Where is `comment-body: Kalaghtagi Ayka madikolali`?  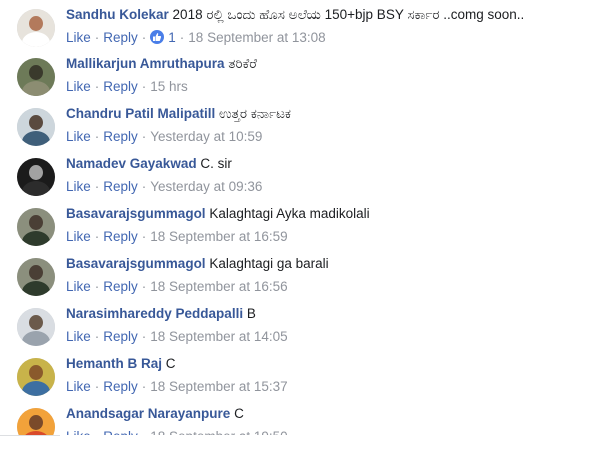 comment-body: Kalaghtagi Ayka madikolali is located at coordinates (289, 213).